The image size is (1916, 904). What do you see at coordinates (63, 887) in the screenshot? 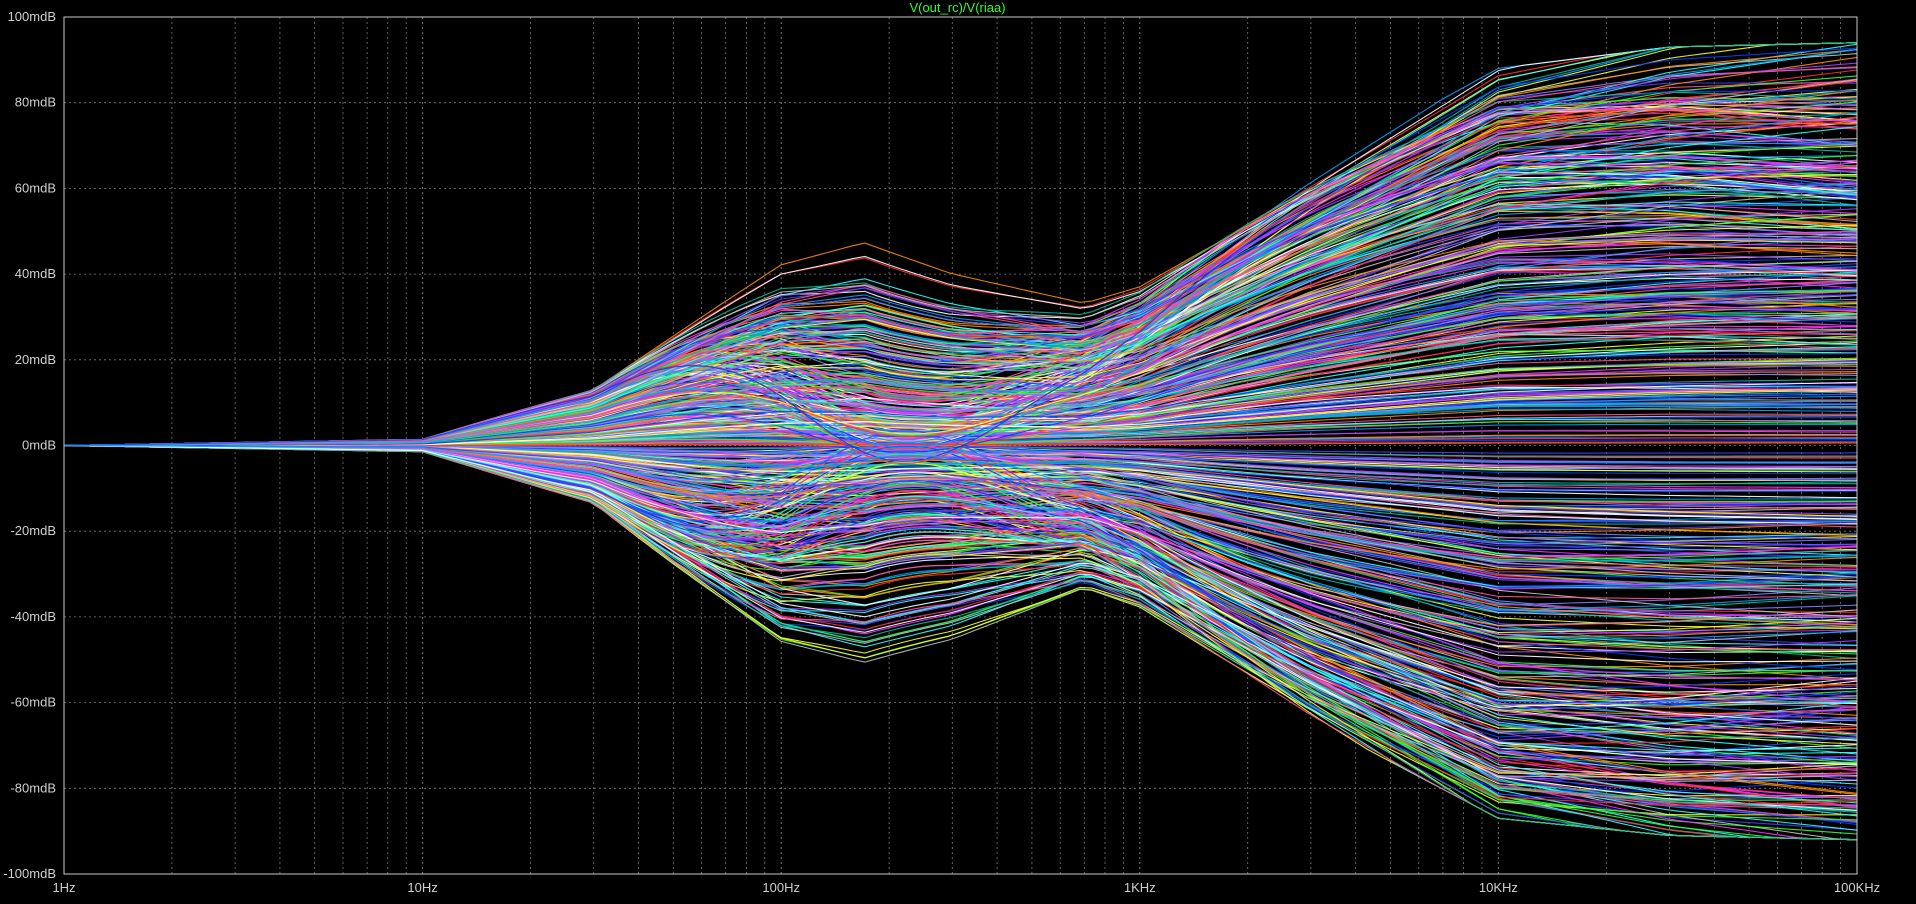
I see `x-tick-label: 1Hz` at bounding box center [63, 887].